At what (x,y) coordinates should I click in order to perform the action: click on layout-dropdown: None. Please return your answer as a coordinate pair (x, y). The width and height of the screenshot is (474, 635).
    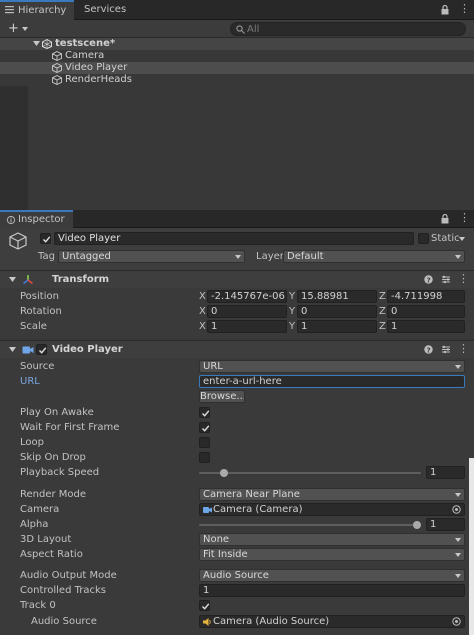
    Looking at the image, I should click on (332, 539).